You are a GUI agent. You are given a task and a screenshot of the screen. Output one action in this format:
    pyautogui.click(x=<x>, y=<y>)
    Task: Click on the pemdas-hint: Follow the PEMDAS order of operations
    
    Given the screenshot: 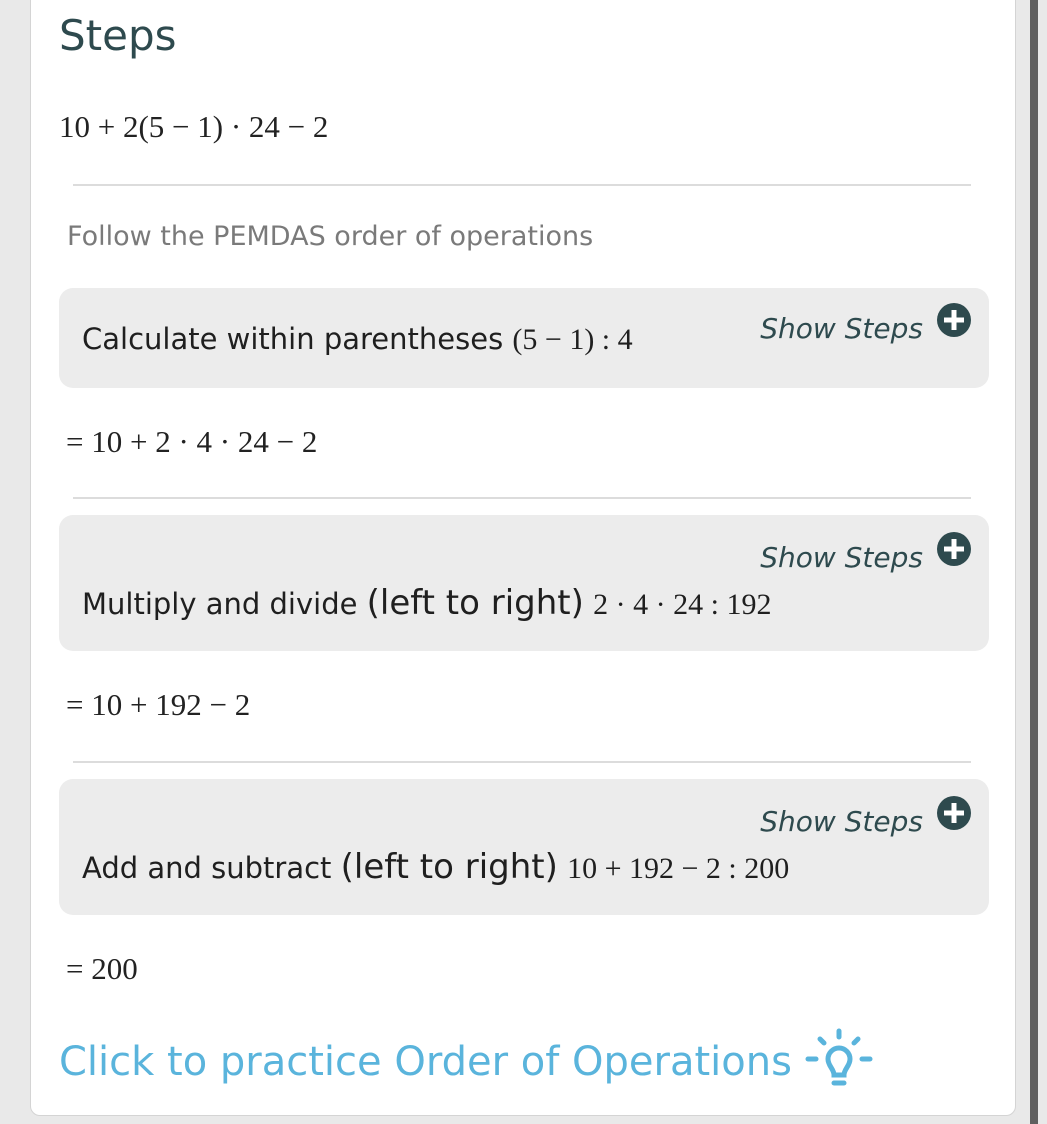 What is the action you would take?
    pyautogui.click(x=330, y=236)
    